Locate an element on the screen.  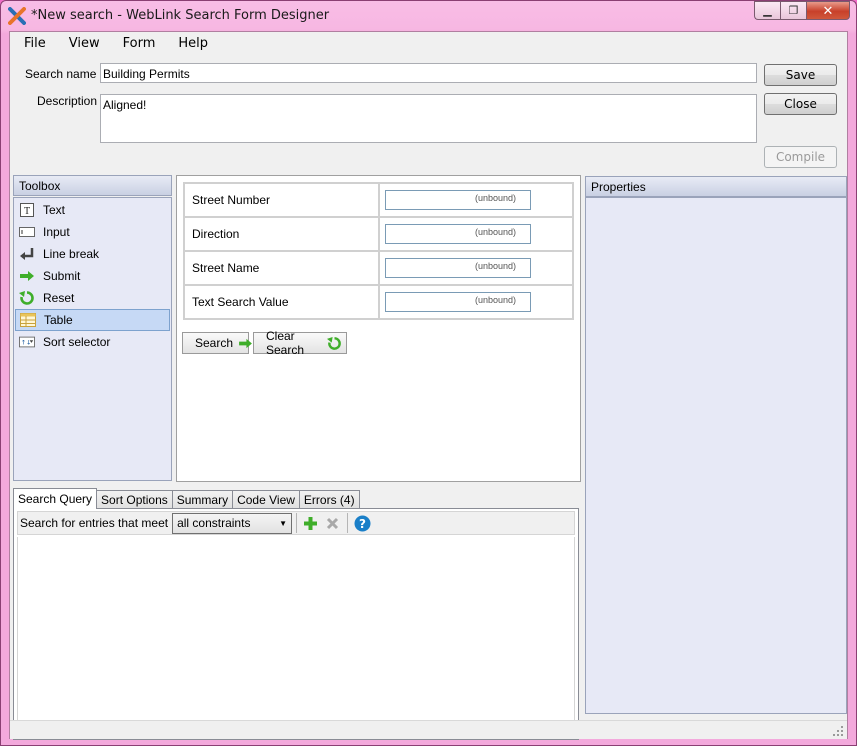
tab-code-view: Code View is located at coordinates (266, 499).